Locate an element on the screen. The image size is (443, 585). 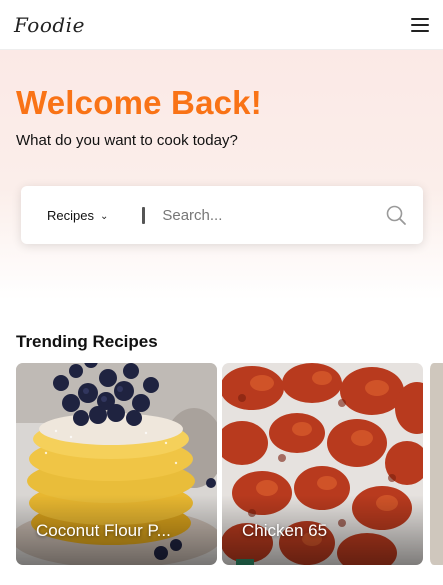
chevron-down-icon: ⌄ is located at coordinates (104, 216).